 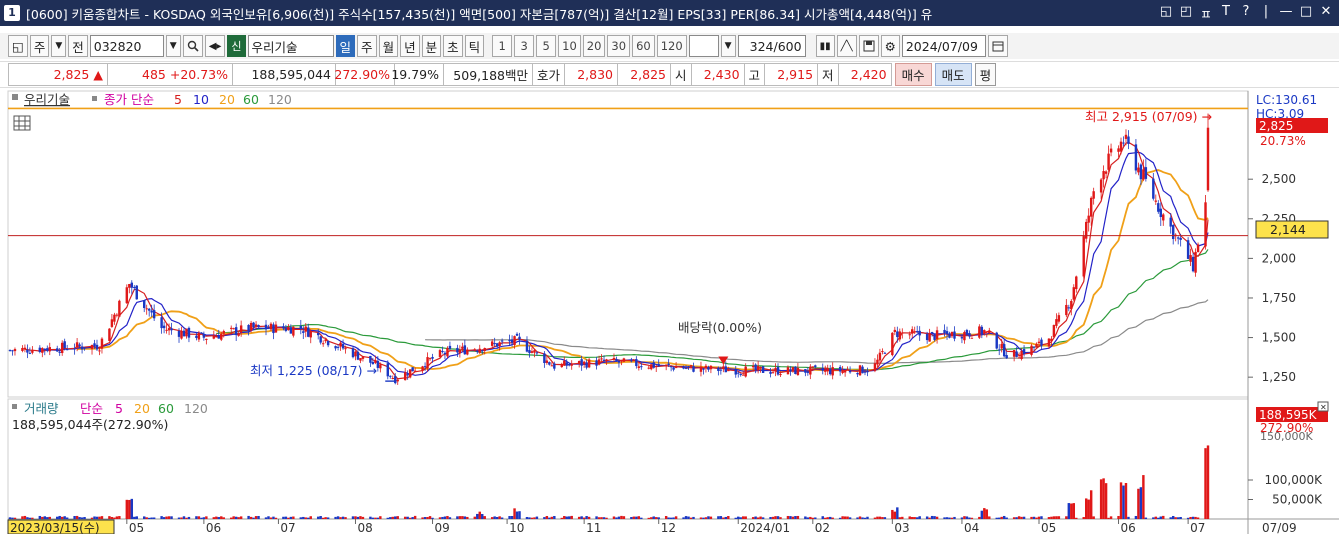 I want to click on period-unit-button: 주, so click(x=39, y=46).